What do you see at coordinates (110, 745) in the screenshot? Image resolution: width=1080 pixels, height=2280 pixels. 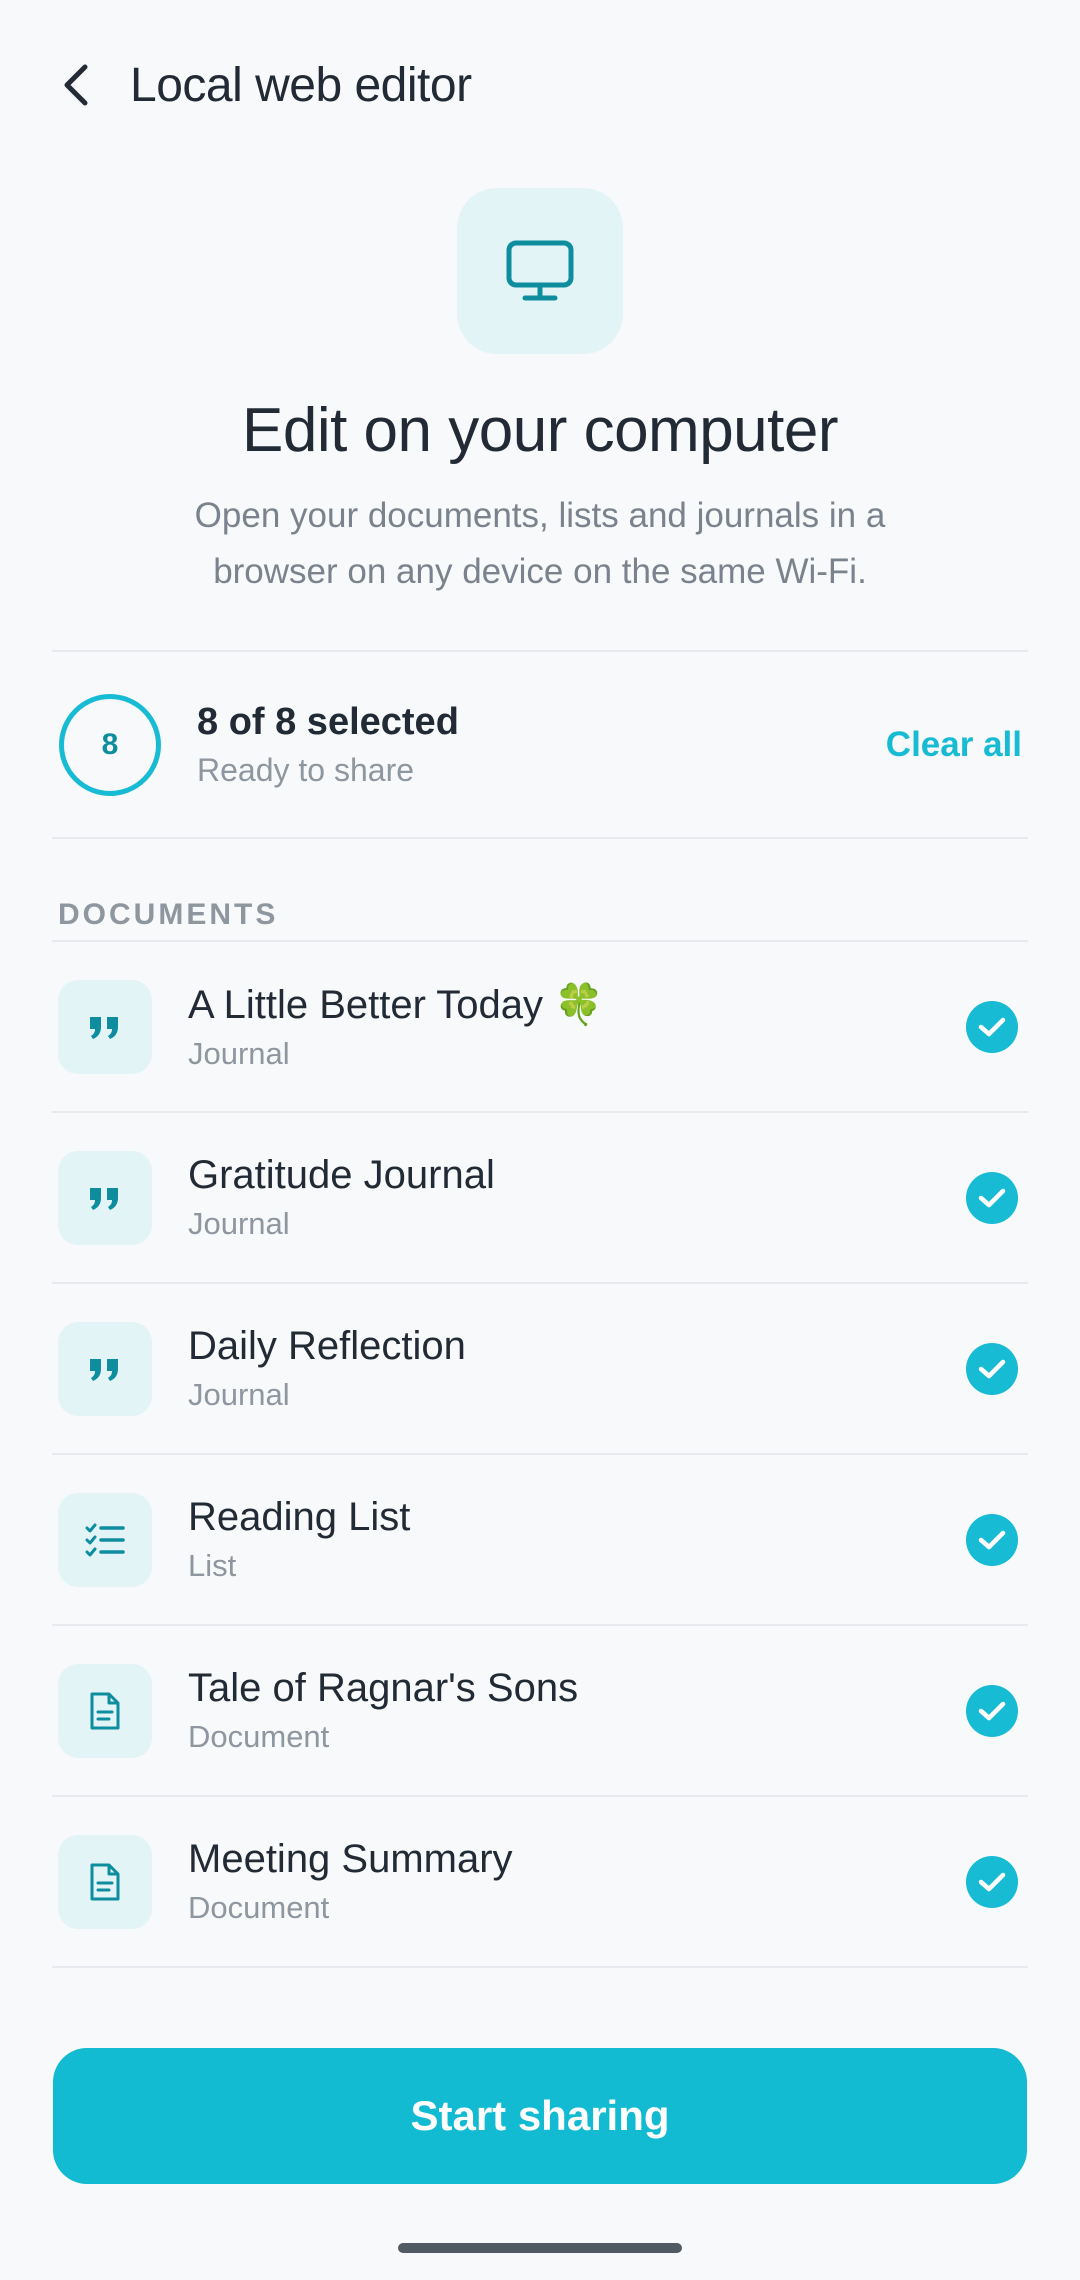 I see `selected-count-badge: 8` at bounding box center [110, 745].